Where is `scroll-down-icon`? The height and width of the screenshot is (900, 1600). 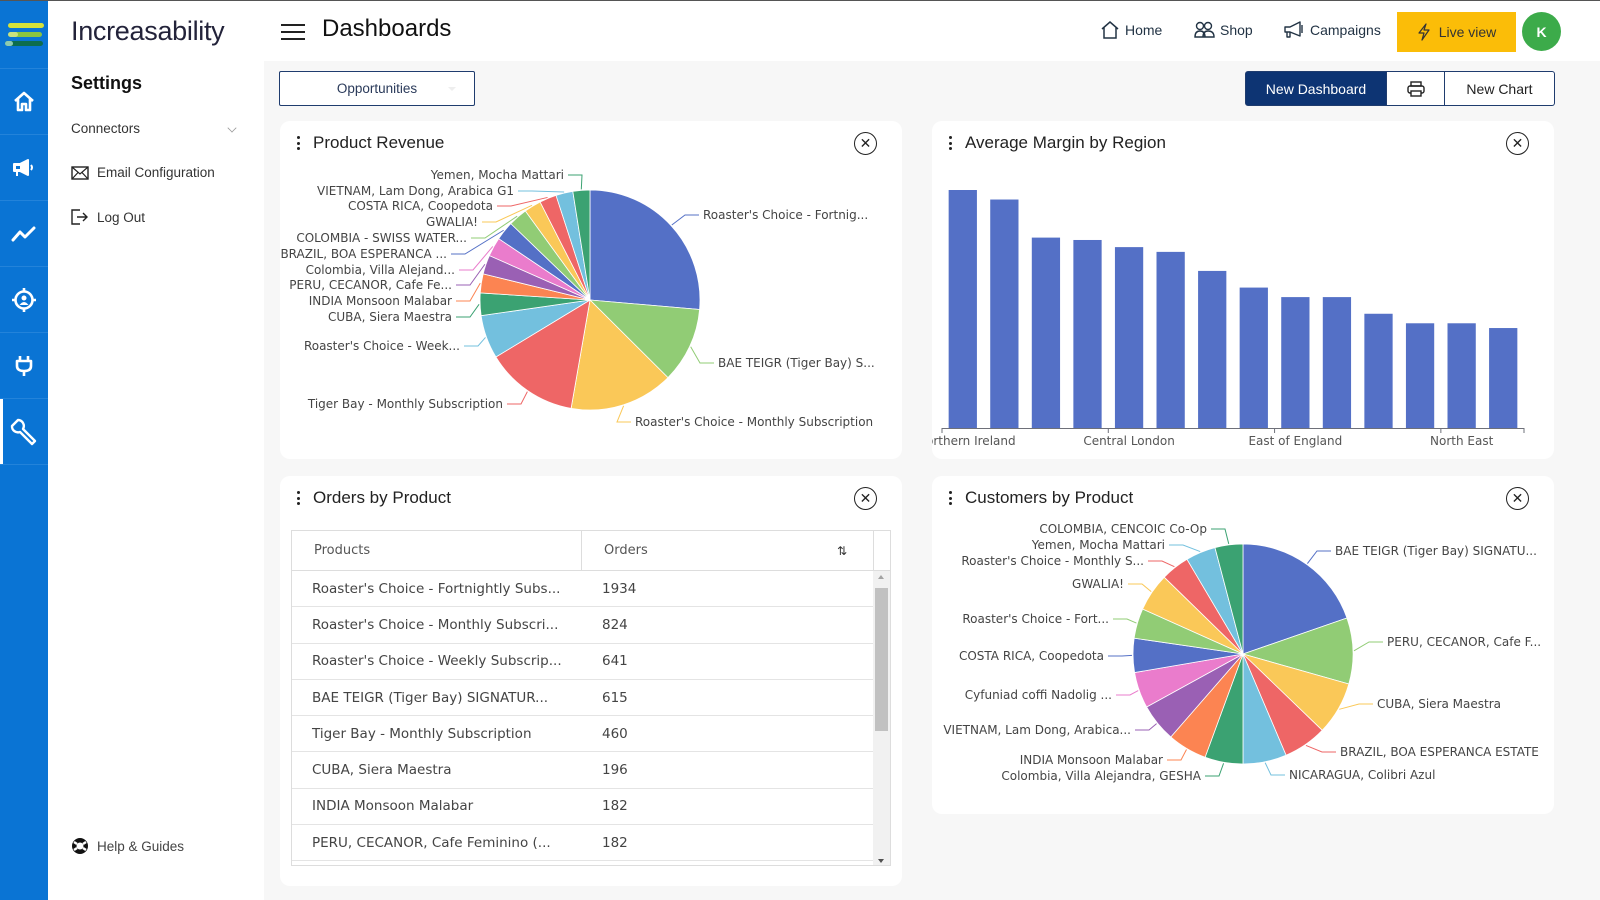
scroll-down-icon is located at coordinates (881, 861).